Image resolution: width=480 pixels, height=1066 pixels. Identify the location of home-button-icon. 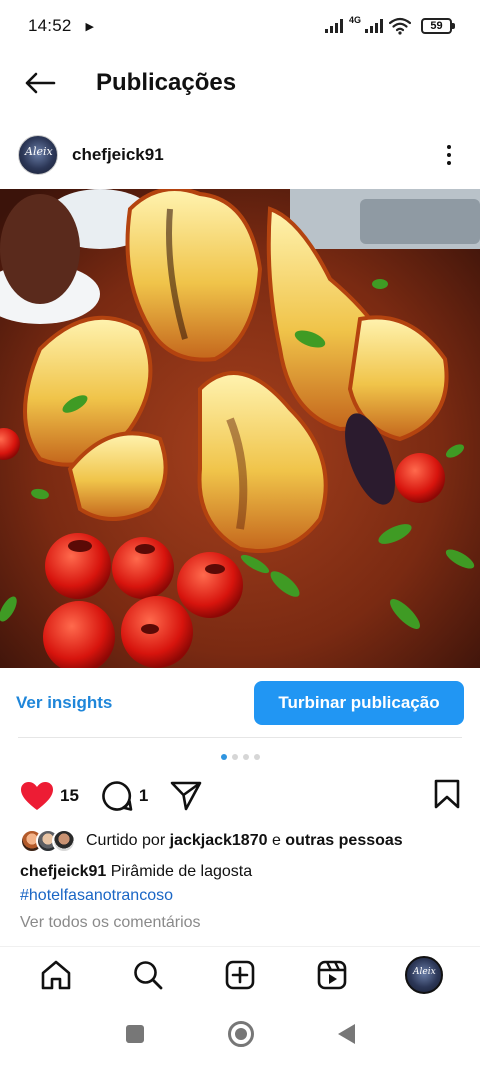
(240, 1034).